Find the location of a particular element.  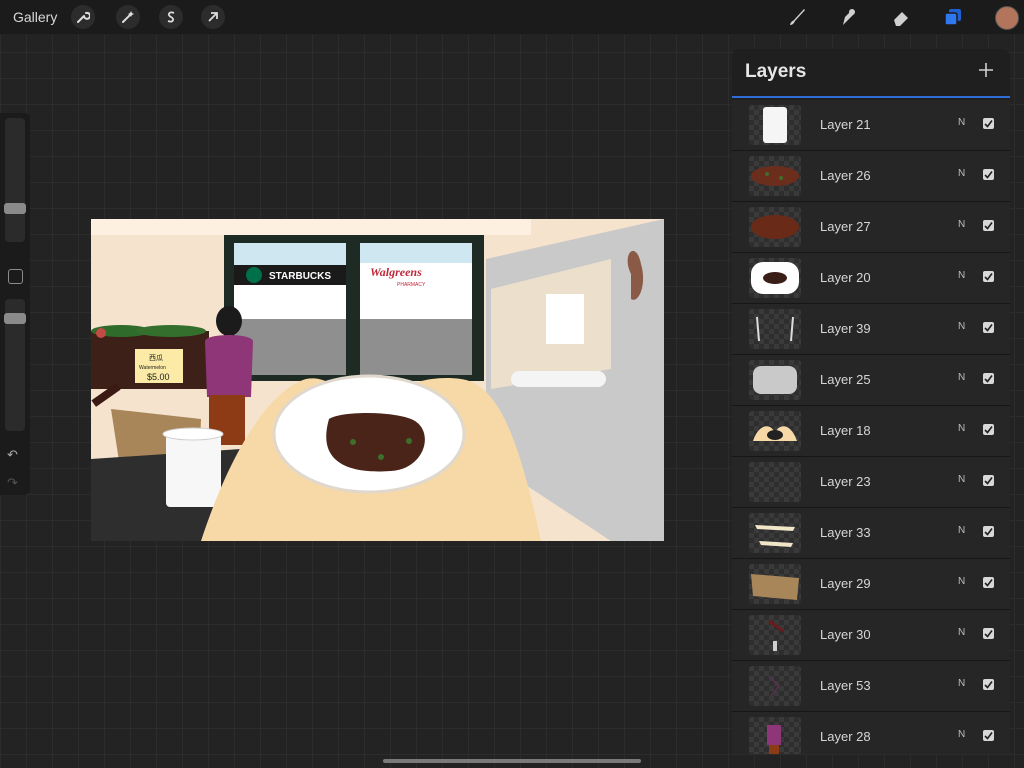

layer-name: Layer 26 is located at coordinates (845, 175).